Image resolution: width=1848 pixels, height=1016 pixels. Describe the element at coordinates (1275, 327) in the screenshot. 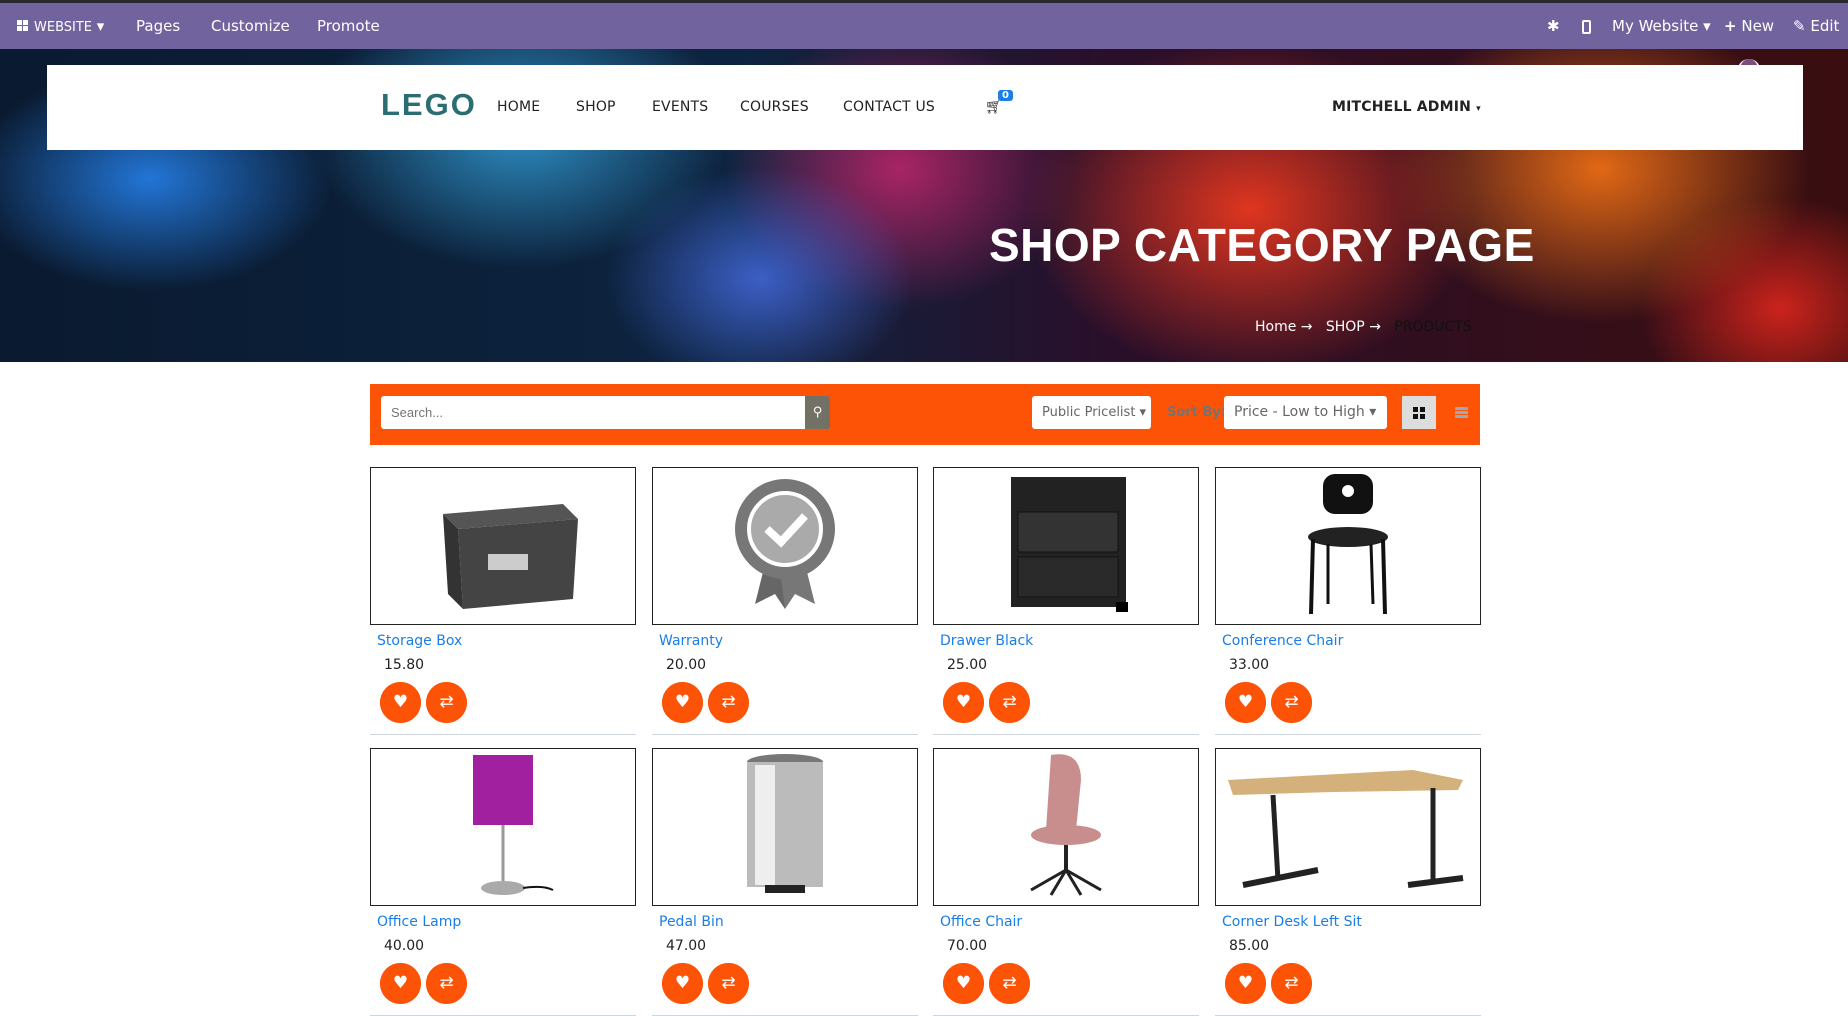

I see `breadcrumb-home: Home` at that location.